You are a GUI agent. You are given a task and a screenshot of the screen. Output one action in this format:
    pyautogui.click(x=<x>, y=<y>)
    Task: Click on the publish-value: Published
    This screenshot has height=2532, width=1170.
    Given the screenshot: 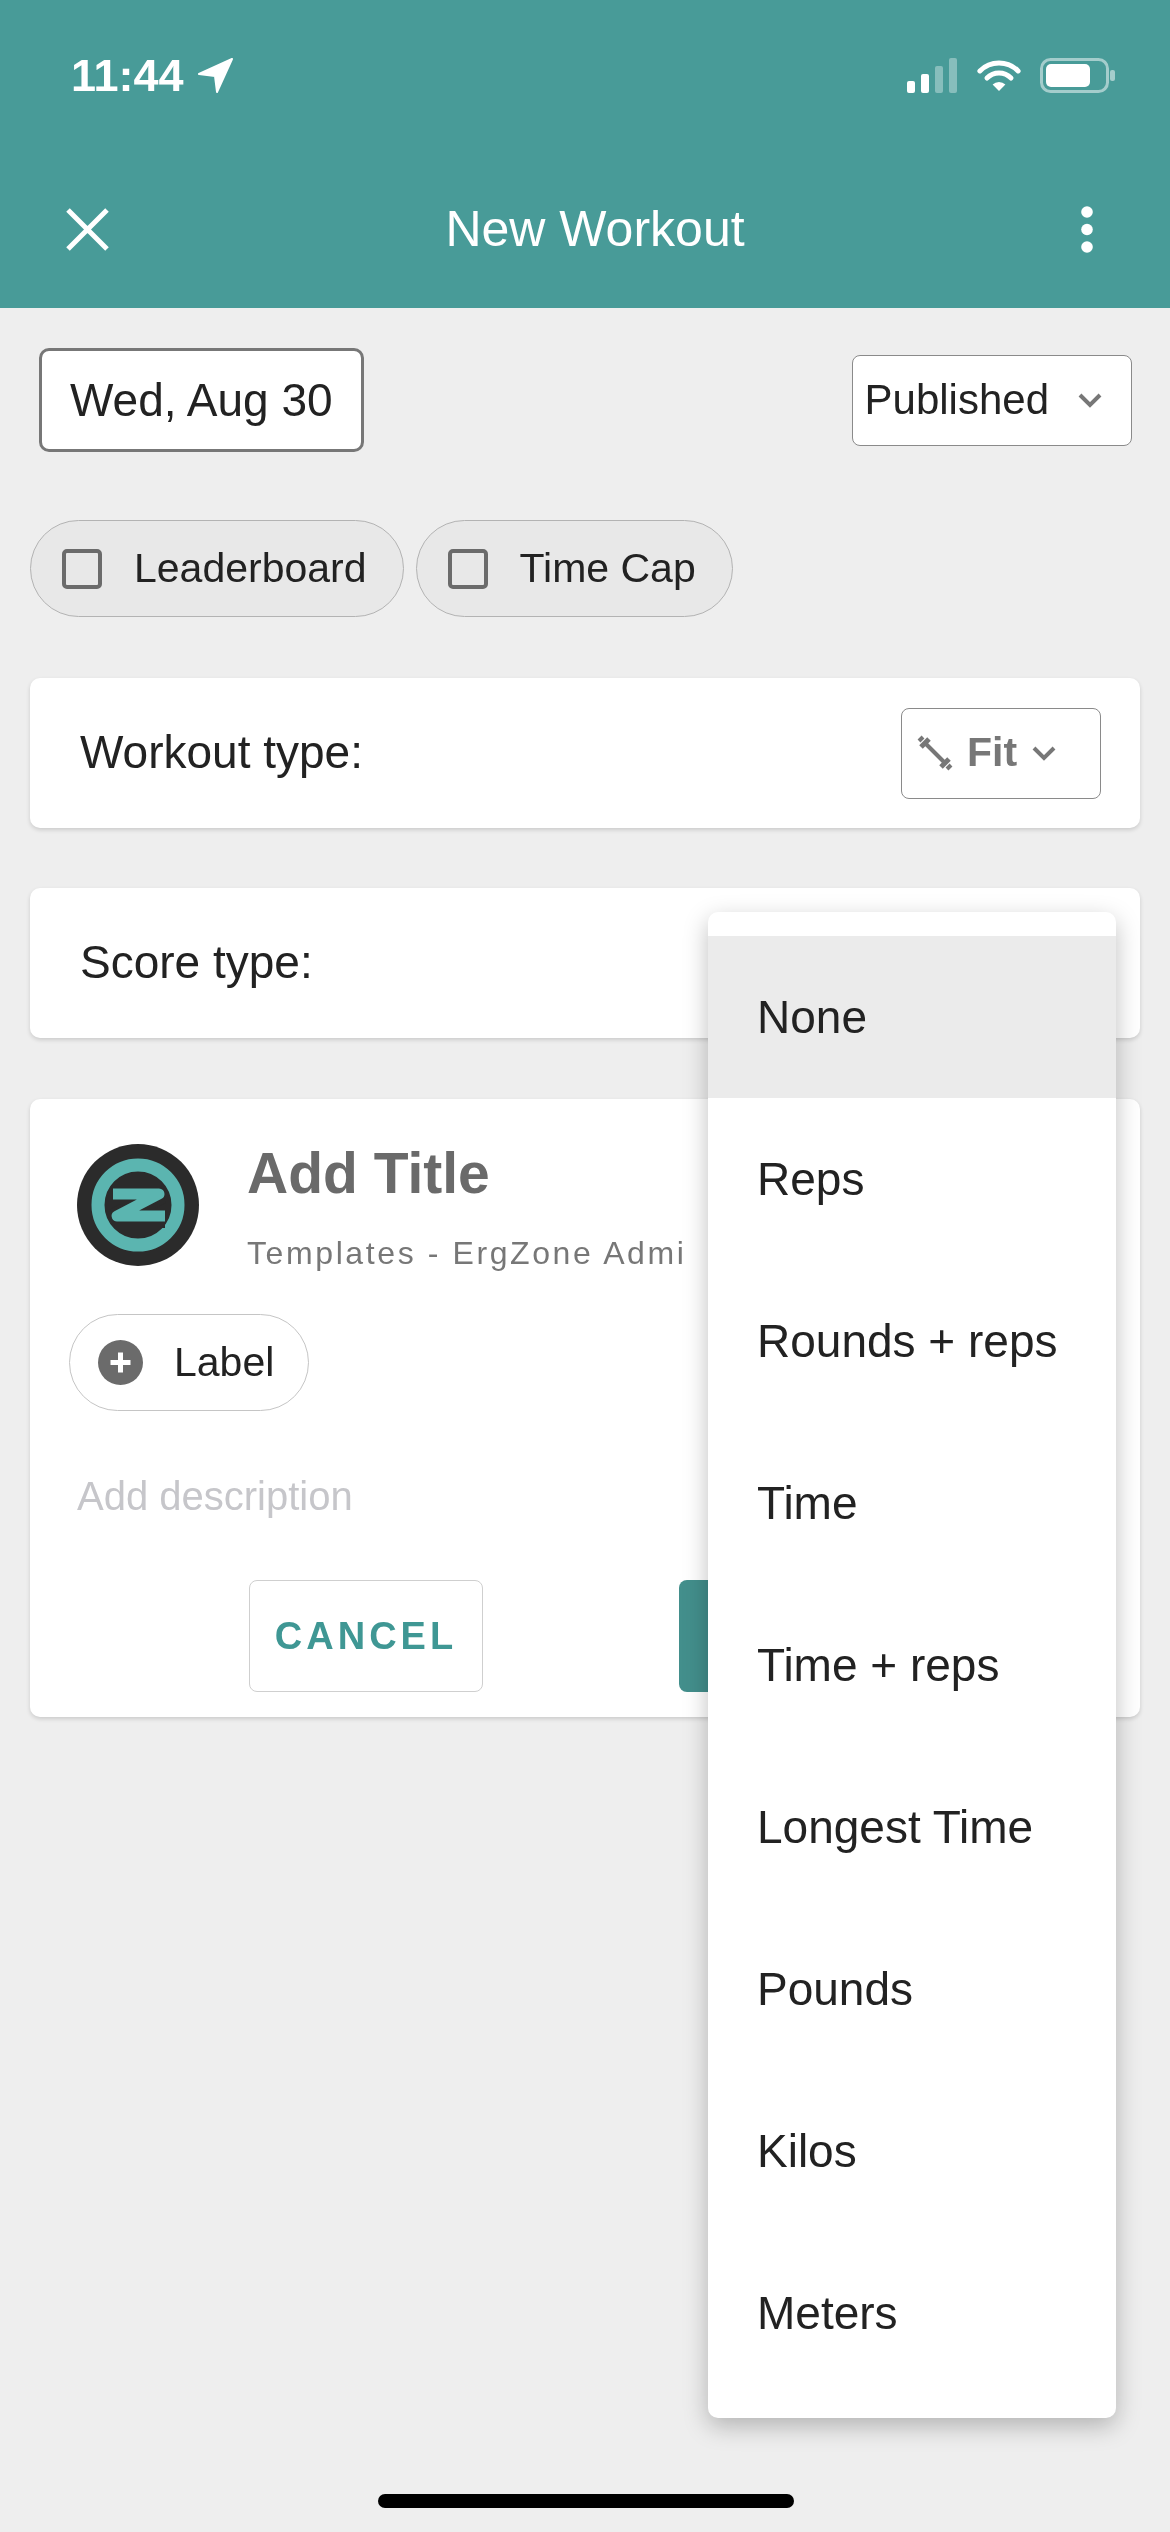 What is the action you would take?
    pyautogui.click(x=956, y=399)
    